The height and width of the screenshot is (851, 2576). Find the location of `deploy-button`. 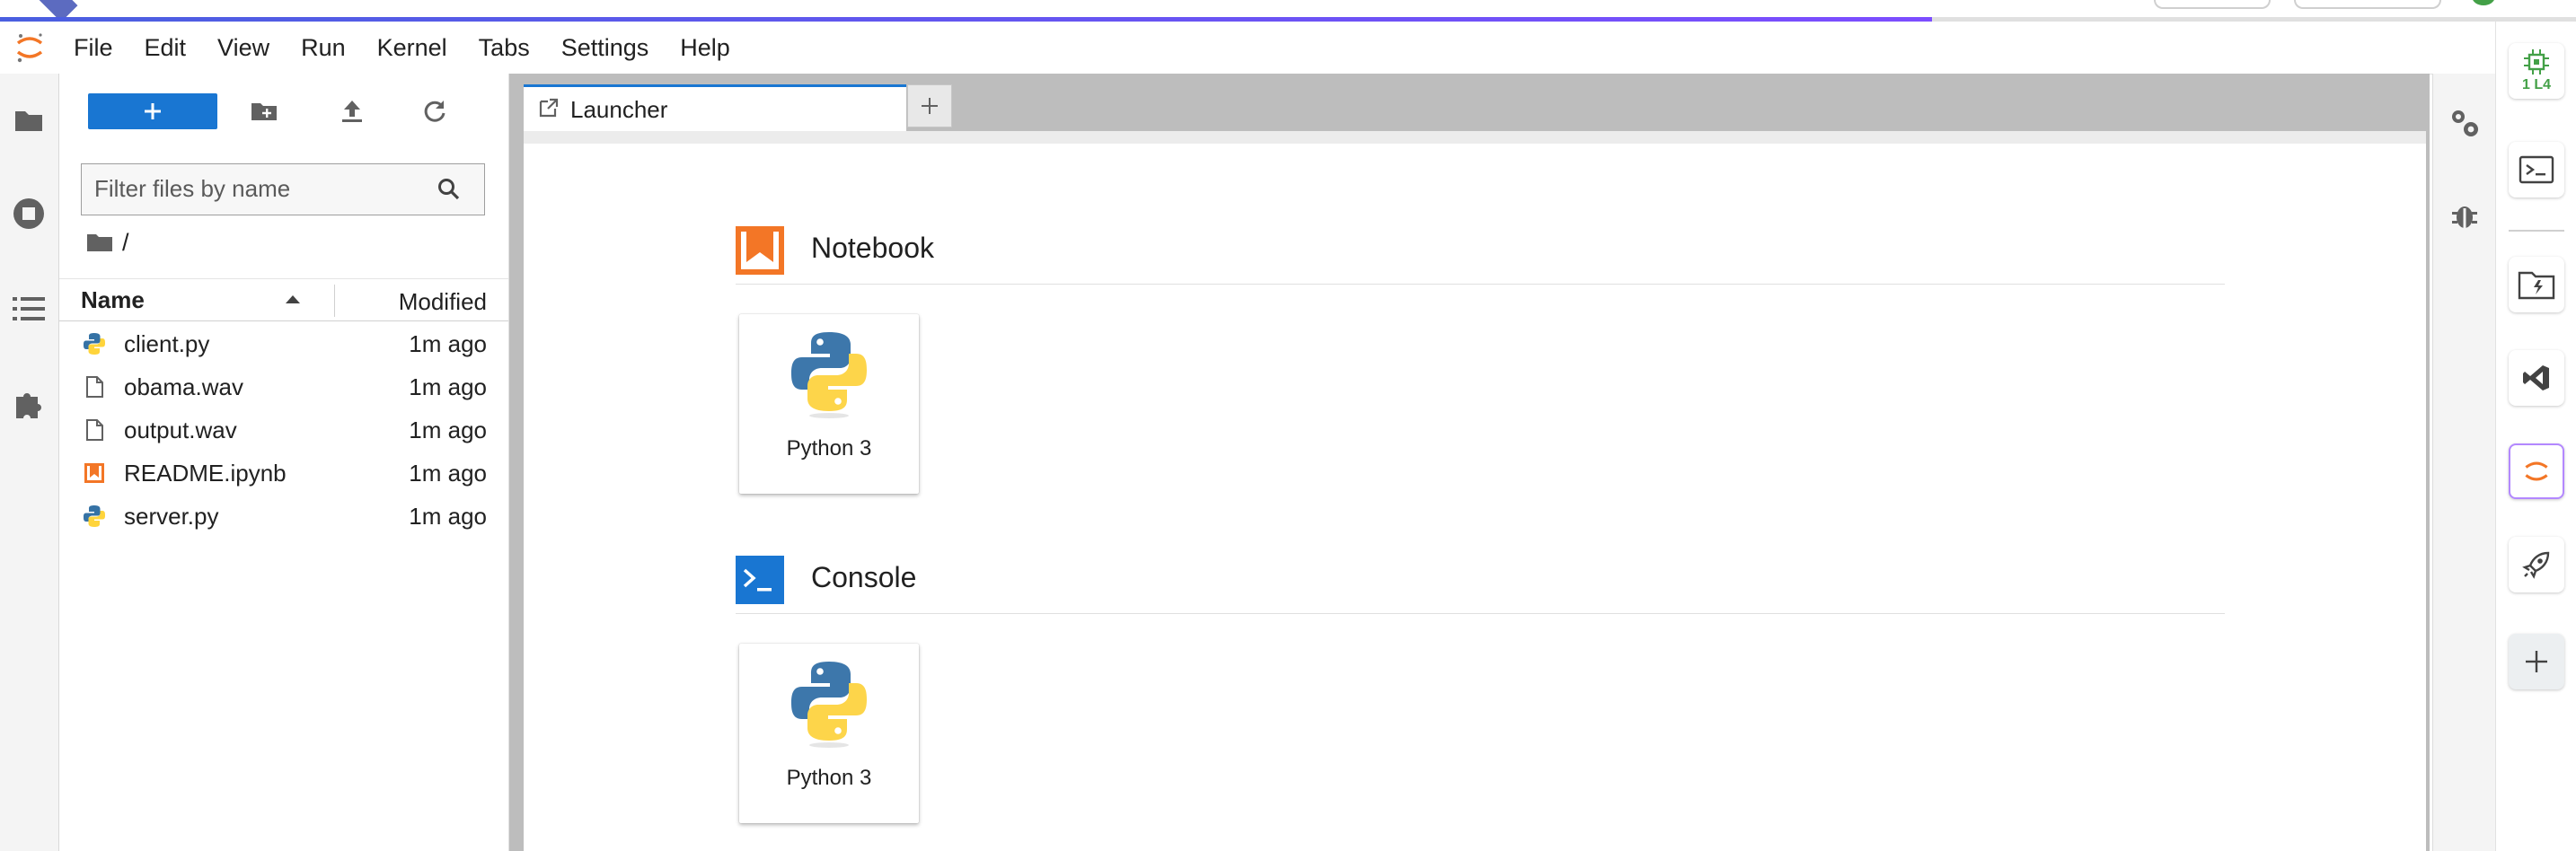

deploy-button is located at coordinates (2536, 564).